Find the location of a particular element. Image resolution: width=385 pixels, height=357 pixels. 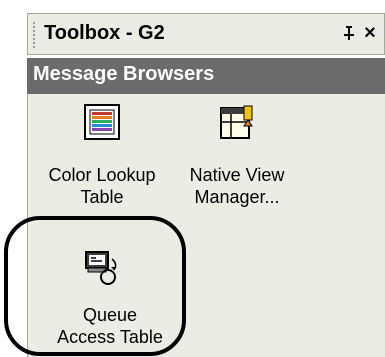

native-view-manager-icon is located at coordinates (238, 122).